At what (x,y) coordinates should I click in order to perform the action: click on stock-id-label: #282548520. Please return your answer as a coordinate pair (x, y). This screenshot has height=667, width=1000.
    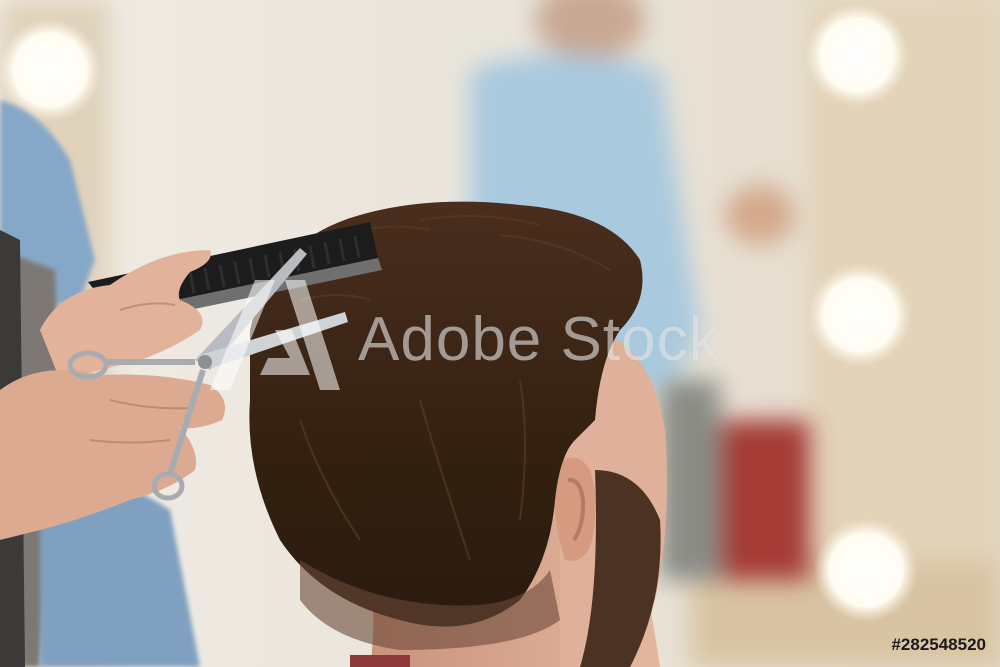
    Looking at the image, I should click on (938, 644).